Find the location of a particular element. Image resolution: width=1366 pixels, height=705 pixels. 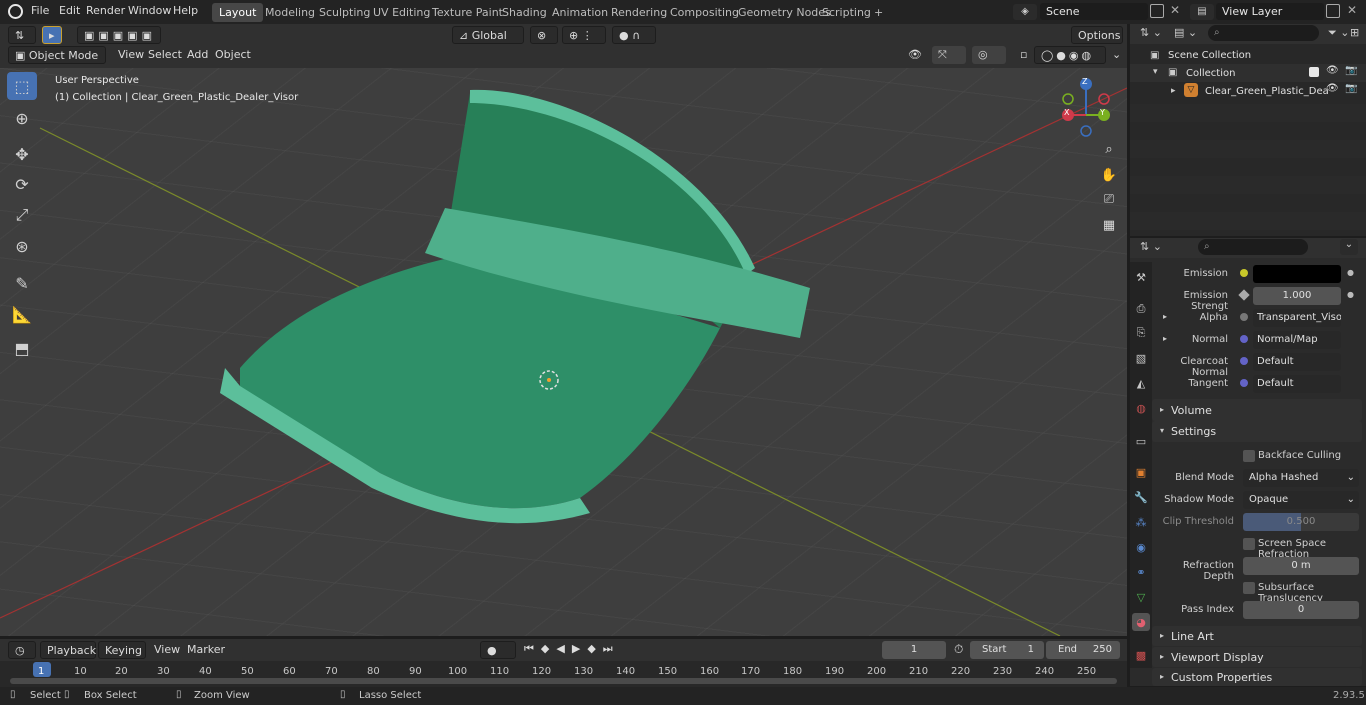

view-layer-field: View Layer is located at coordinates (1270, 11).